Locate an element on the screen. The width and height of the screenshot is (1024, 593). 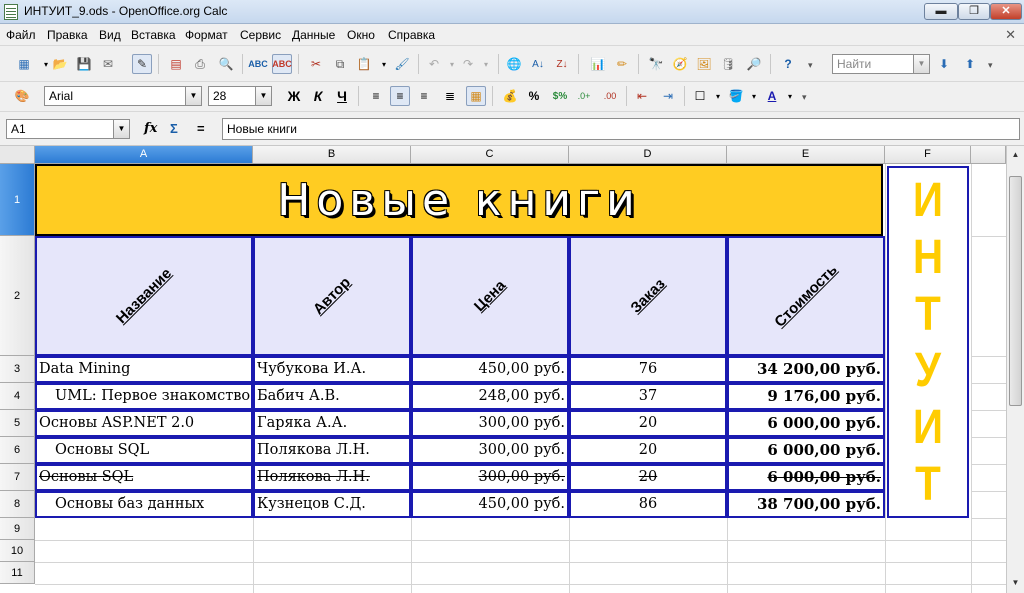
email-icon: ✉ is located at coordinates (108, 64).